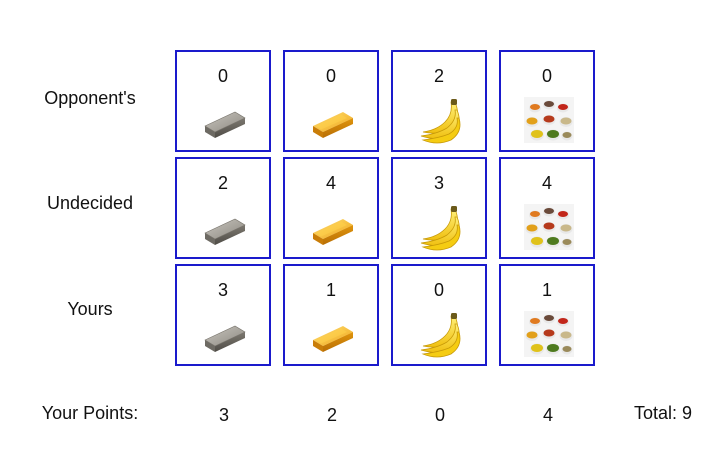 The height and width of the screenshot is (465, 724). Describe the element at coordinates (90, 309) in the screenshot. I see `row-label-yours: Yours` at that location.